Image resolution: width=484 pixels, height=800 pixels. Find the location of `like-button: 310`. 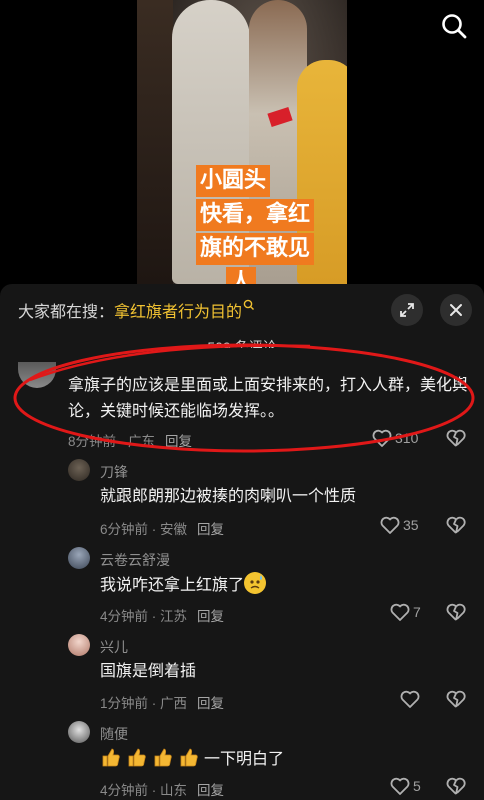

like-button: 310 is located at coordinates (395, 438).